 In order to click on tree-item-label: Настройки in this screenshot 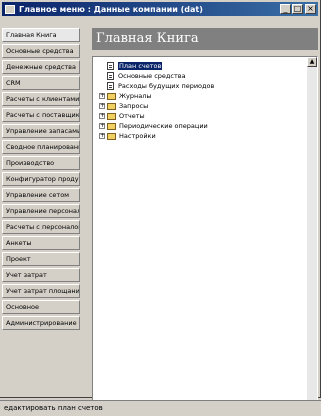, I will do `click(137, 136)`.